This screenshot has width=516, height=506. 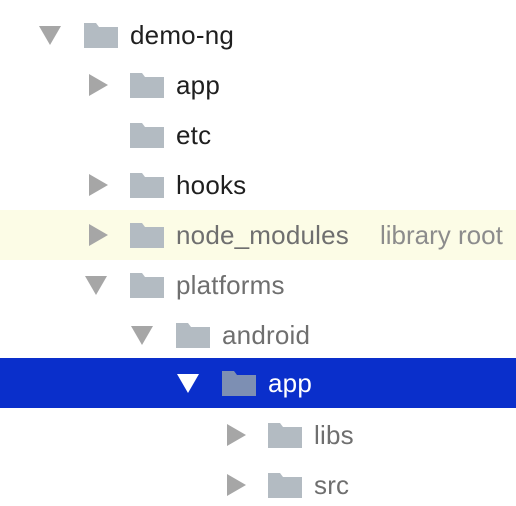 I want to click on tree-item-label: node_modules, so click(x=262, y=235).